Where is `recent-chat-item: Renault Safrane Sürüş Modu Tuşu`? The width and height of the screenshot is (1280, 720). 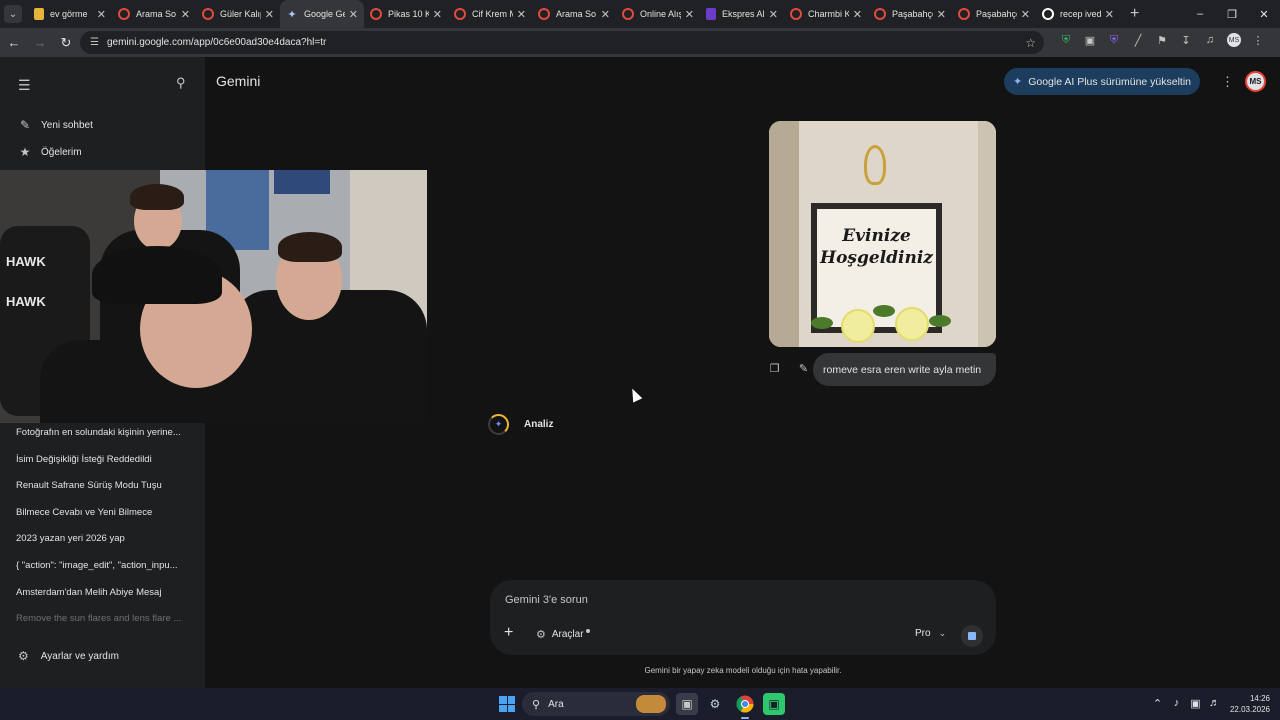 recent-chat-item: Renault Safrane Sürüş Modu Tuşu is located at coordinates (106, 493).